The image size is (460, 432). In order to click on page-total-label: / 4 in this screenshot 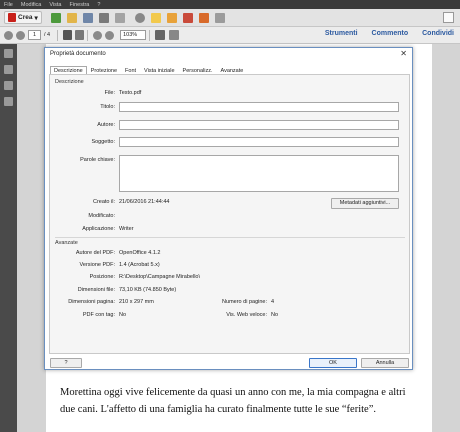, I will do `click(47, 35)`.